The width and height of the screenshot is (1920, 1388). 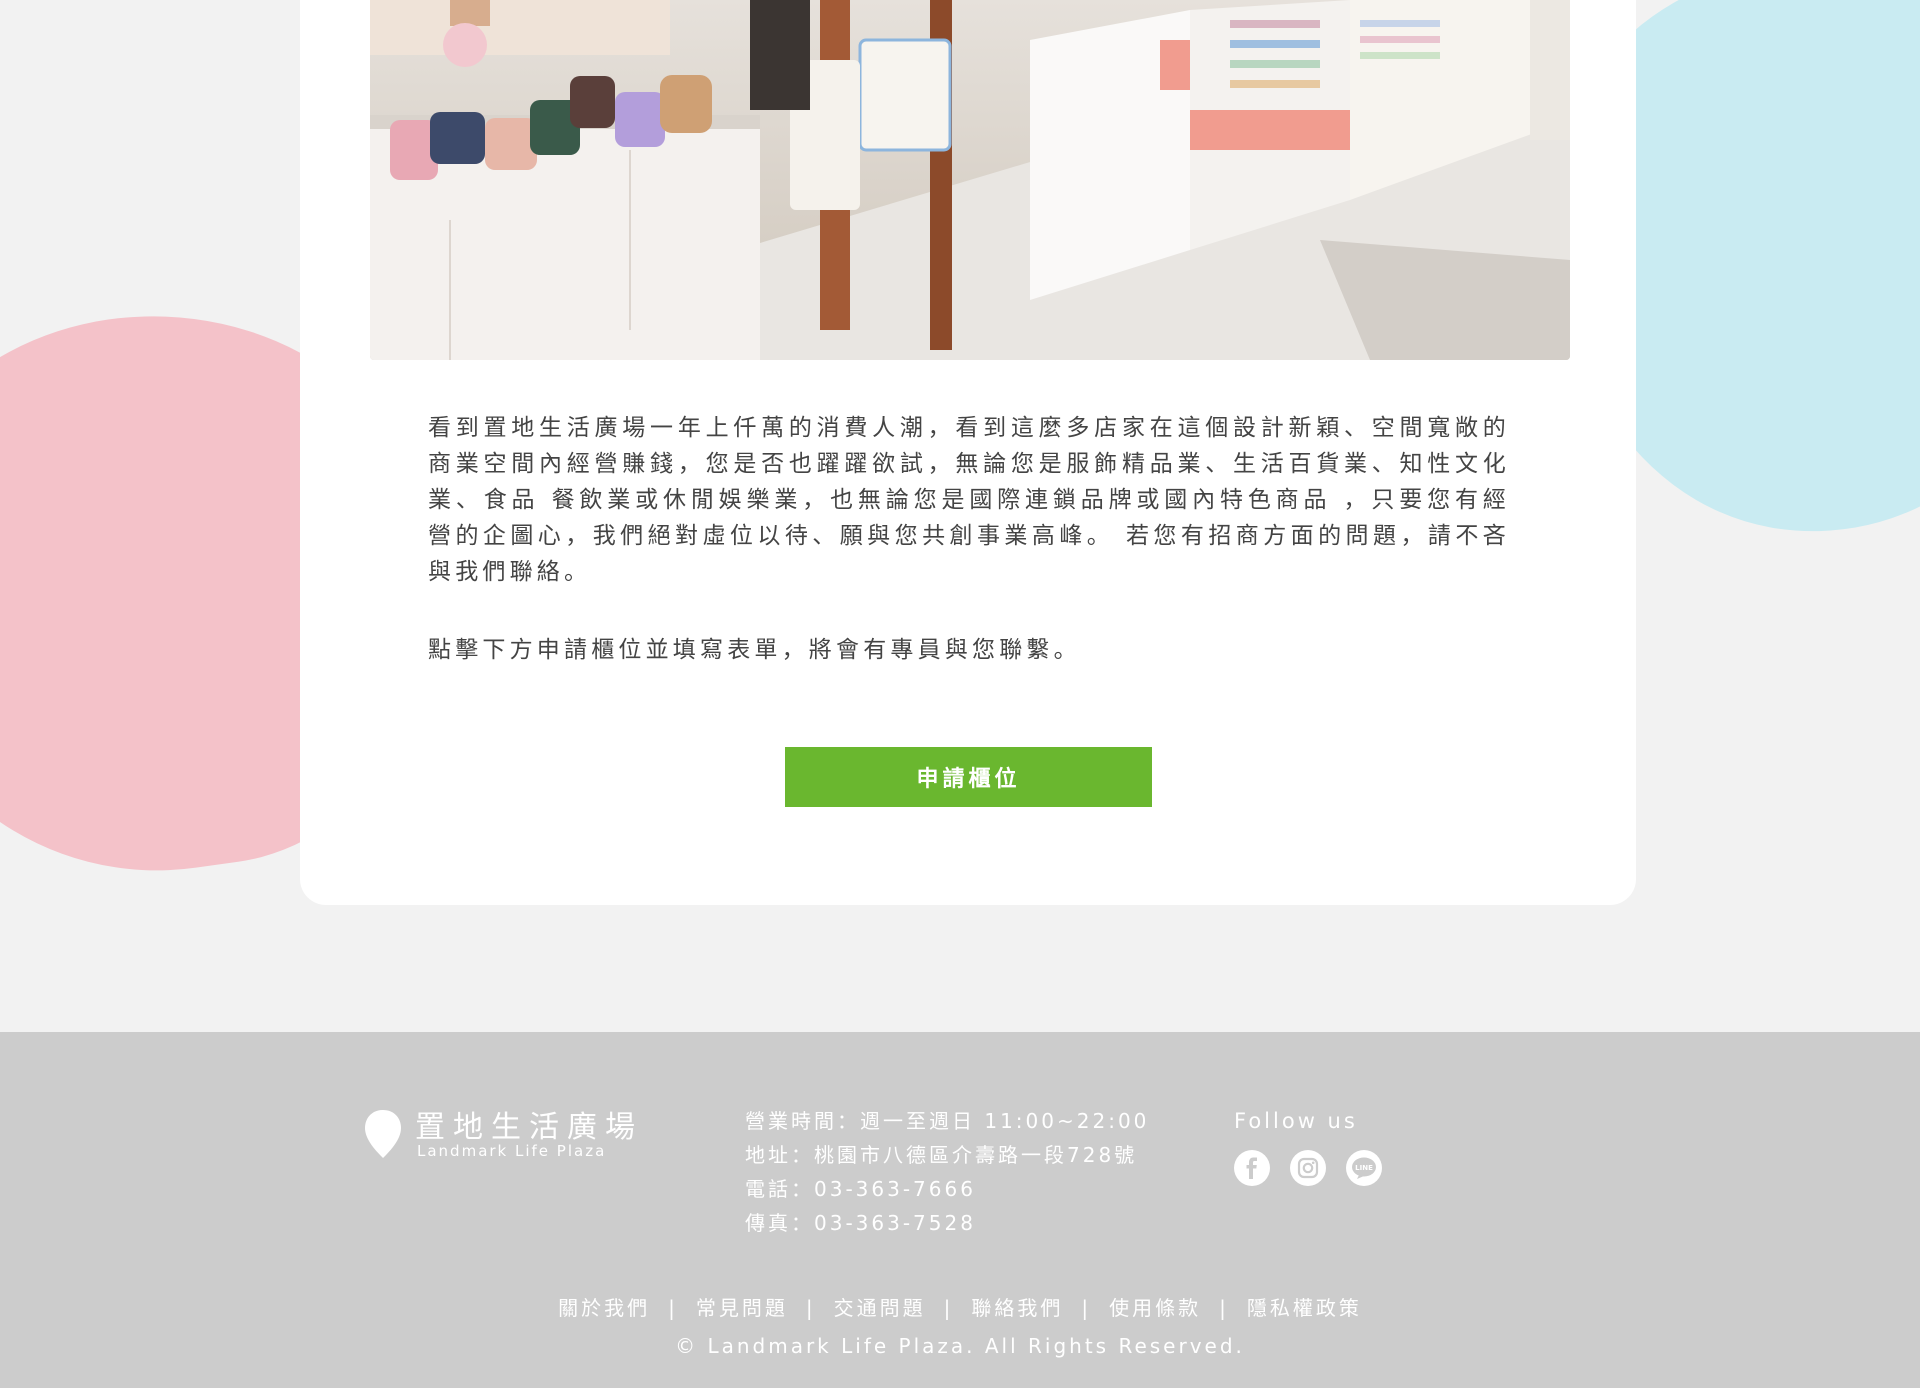 What do you see at coordinates (742, 1308) in the screenshot?
I see `link-faq: 常見問題` at bounding box center [742, 1308].